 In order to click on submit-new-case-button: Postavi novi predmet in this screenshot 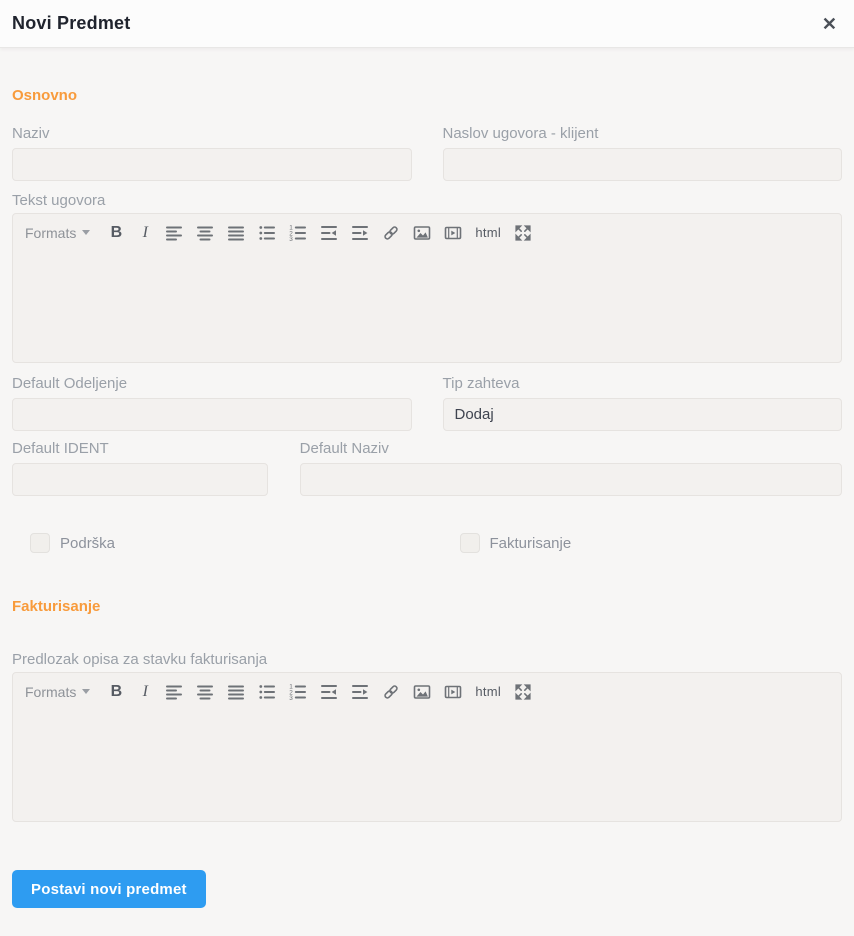, I will do `click(109, 889)`.